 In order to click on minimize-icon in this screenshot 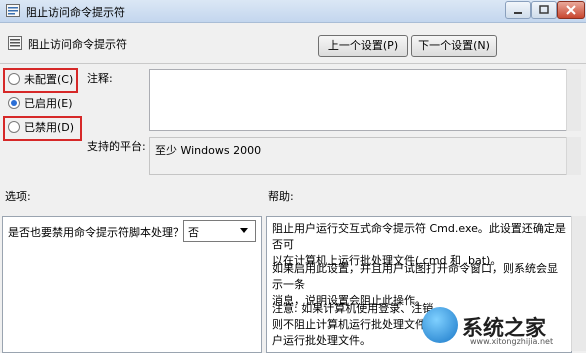, I will do `click(518, 13)`.